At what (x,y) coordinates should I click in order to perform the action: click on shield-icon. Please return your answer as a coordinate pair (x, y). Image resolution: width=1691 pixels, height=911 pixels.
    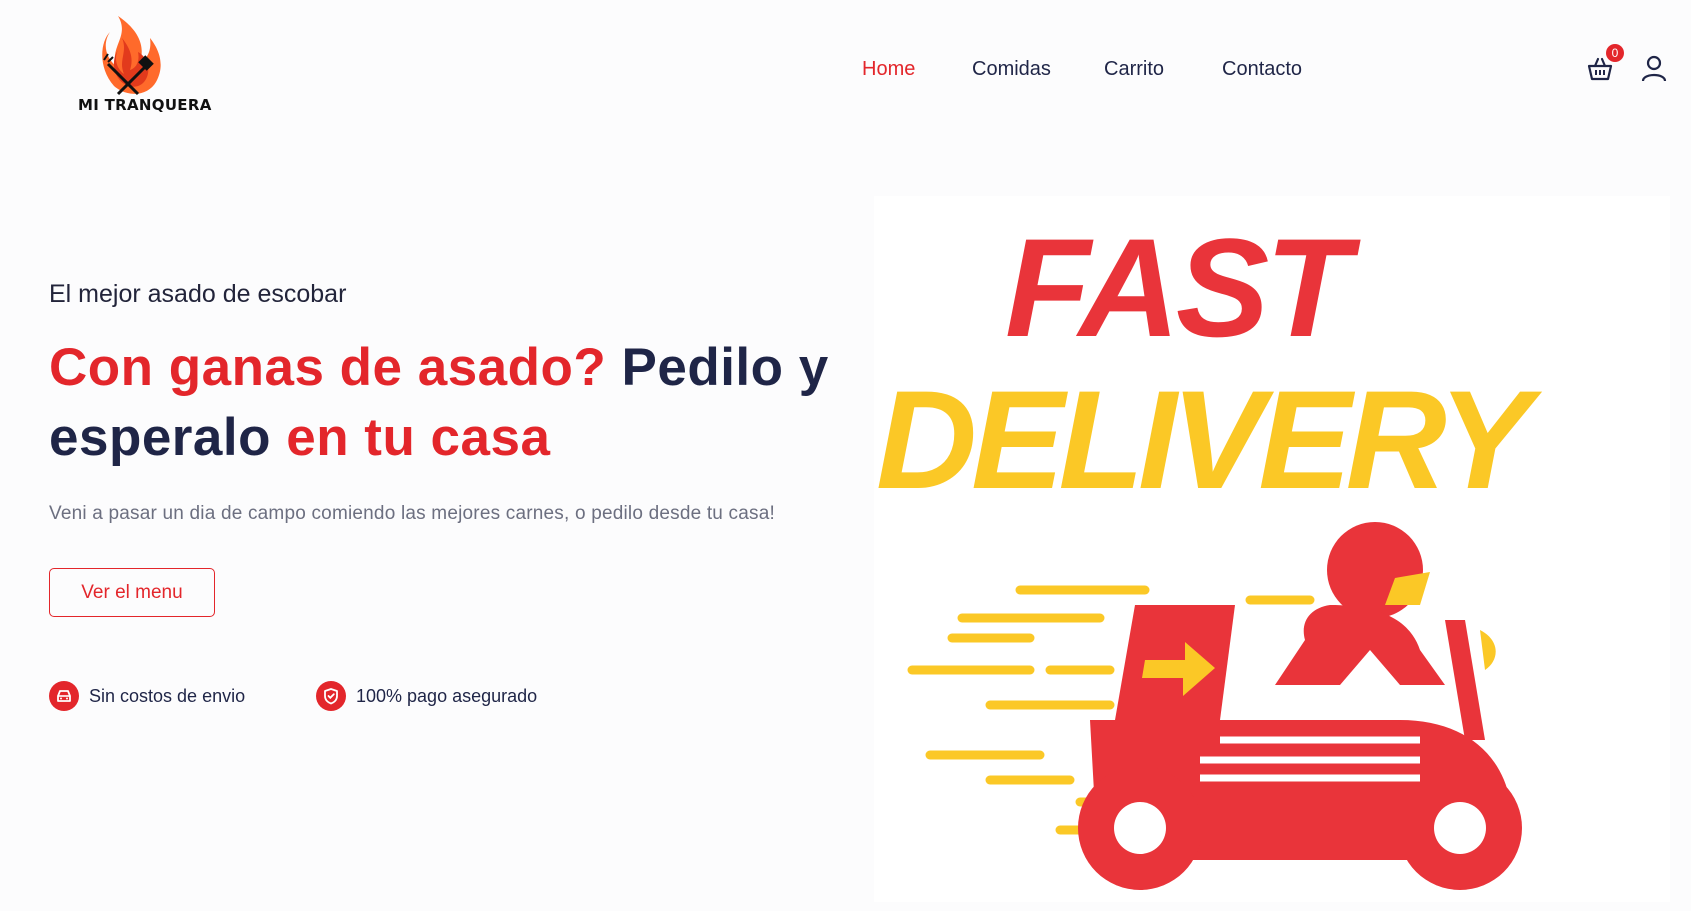
    Looking at the image, I should click on (331, 696).